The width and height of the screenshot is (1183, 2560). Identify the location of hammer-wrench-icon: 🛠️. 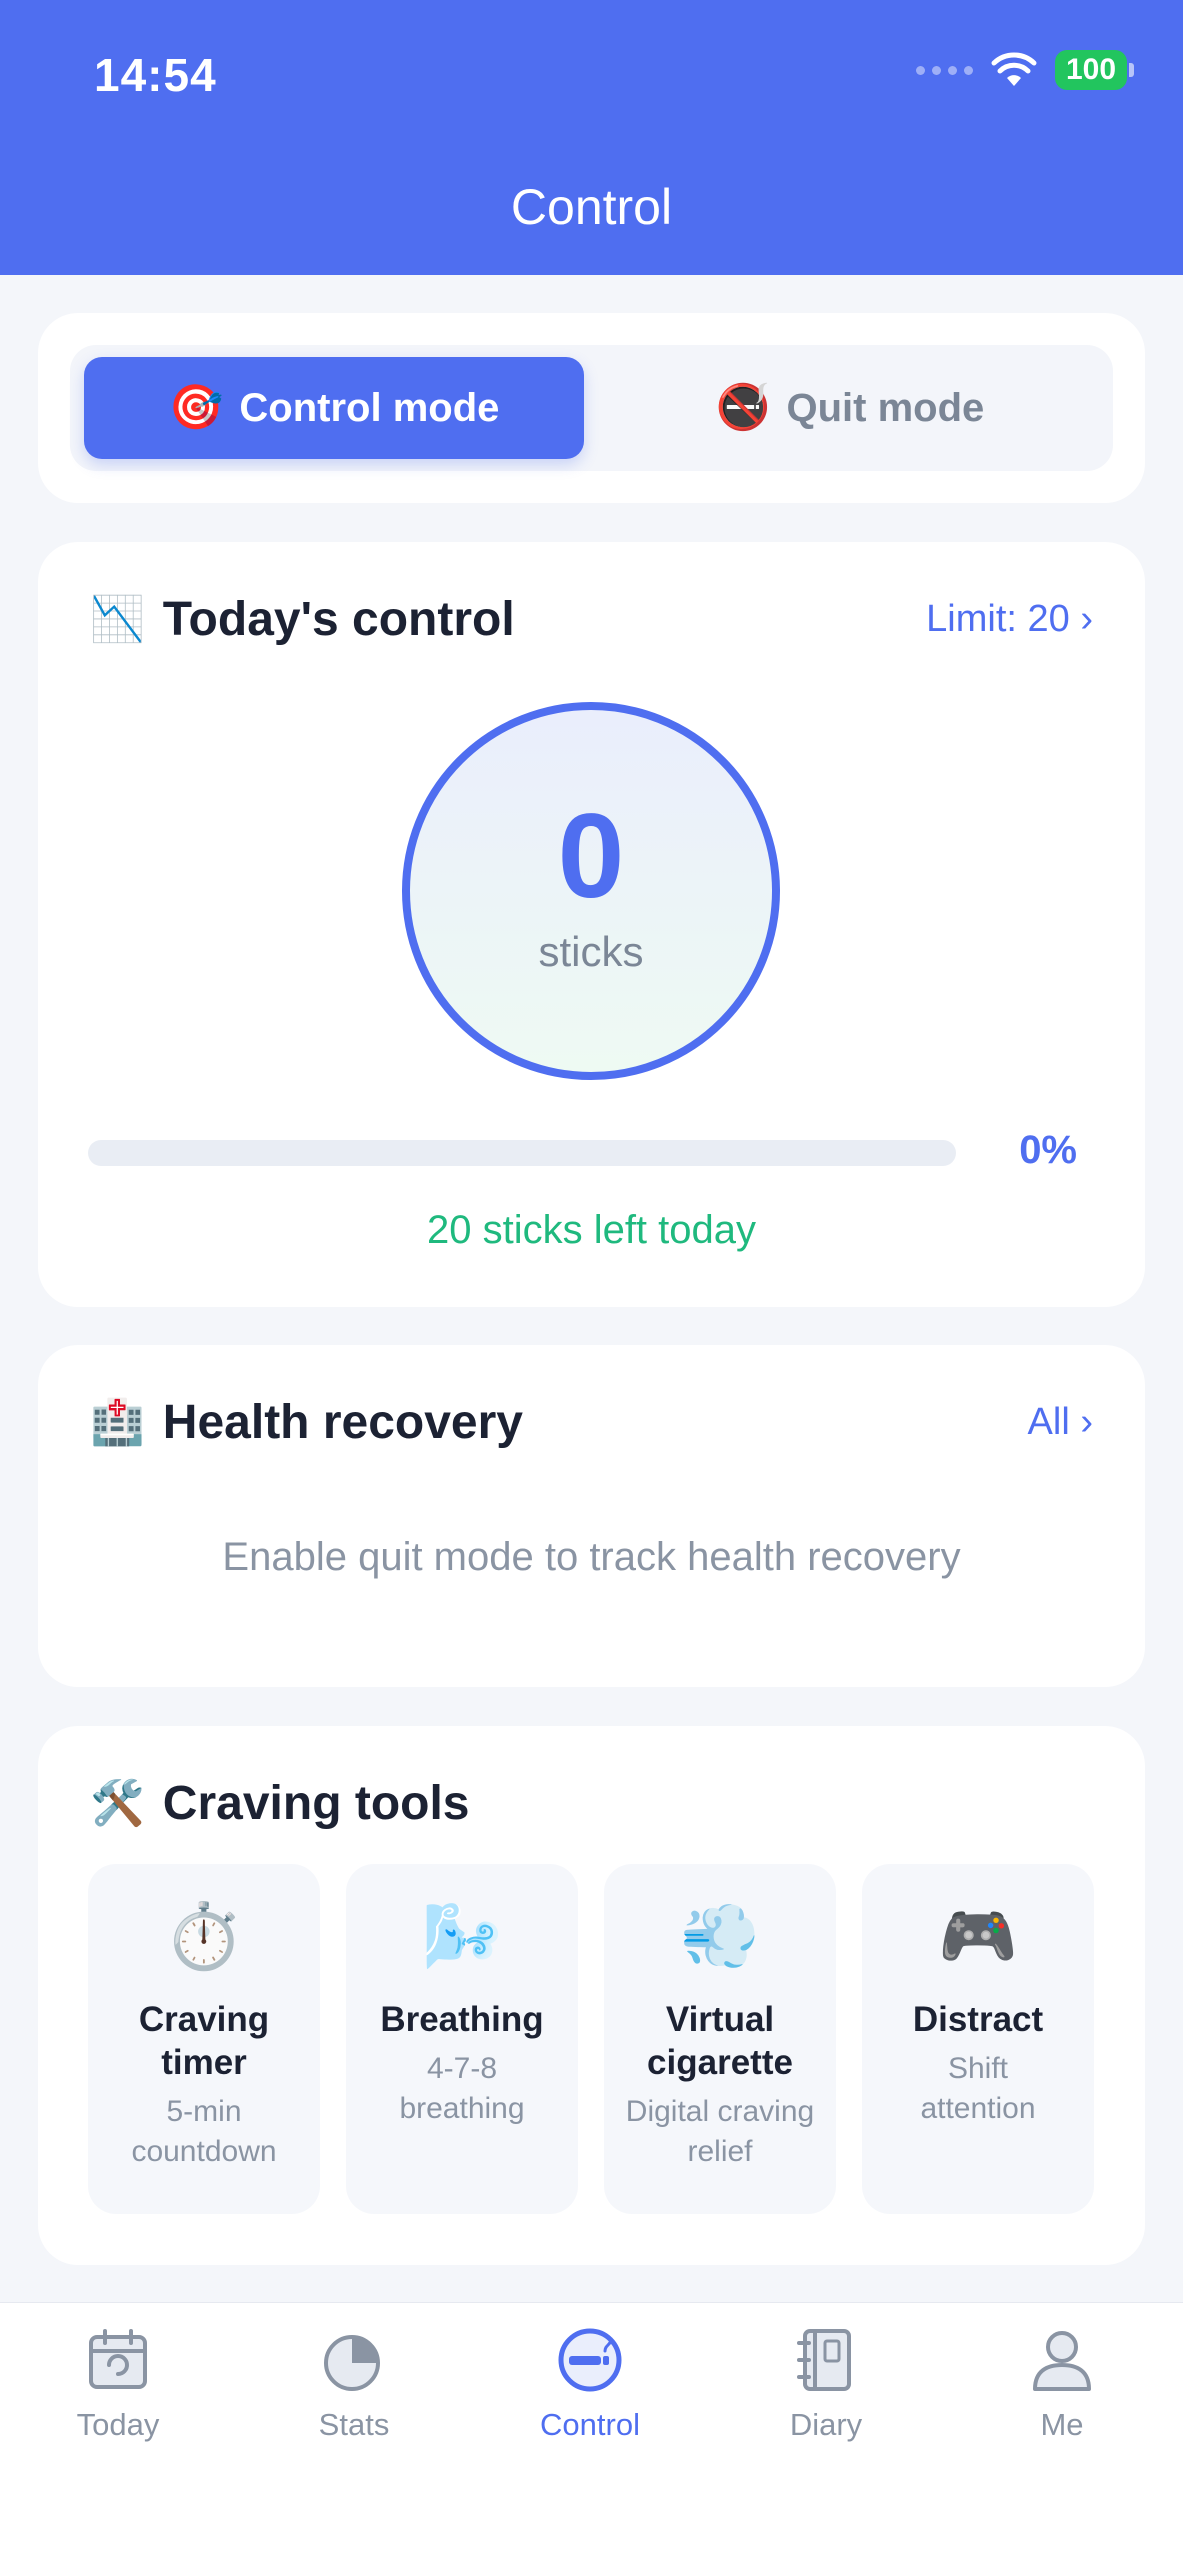
(117, 1803).